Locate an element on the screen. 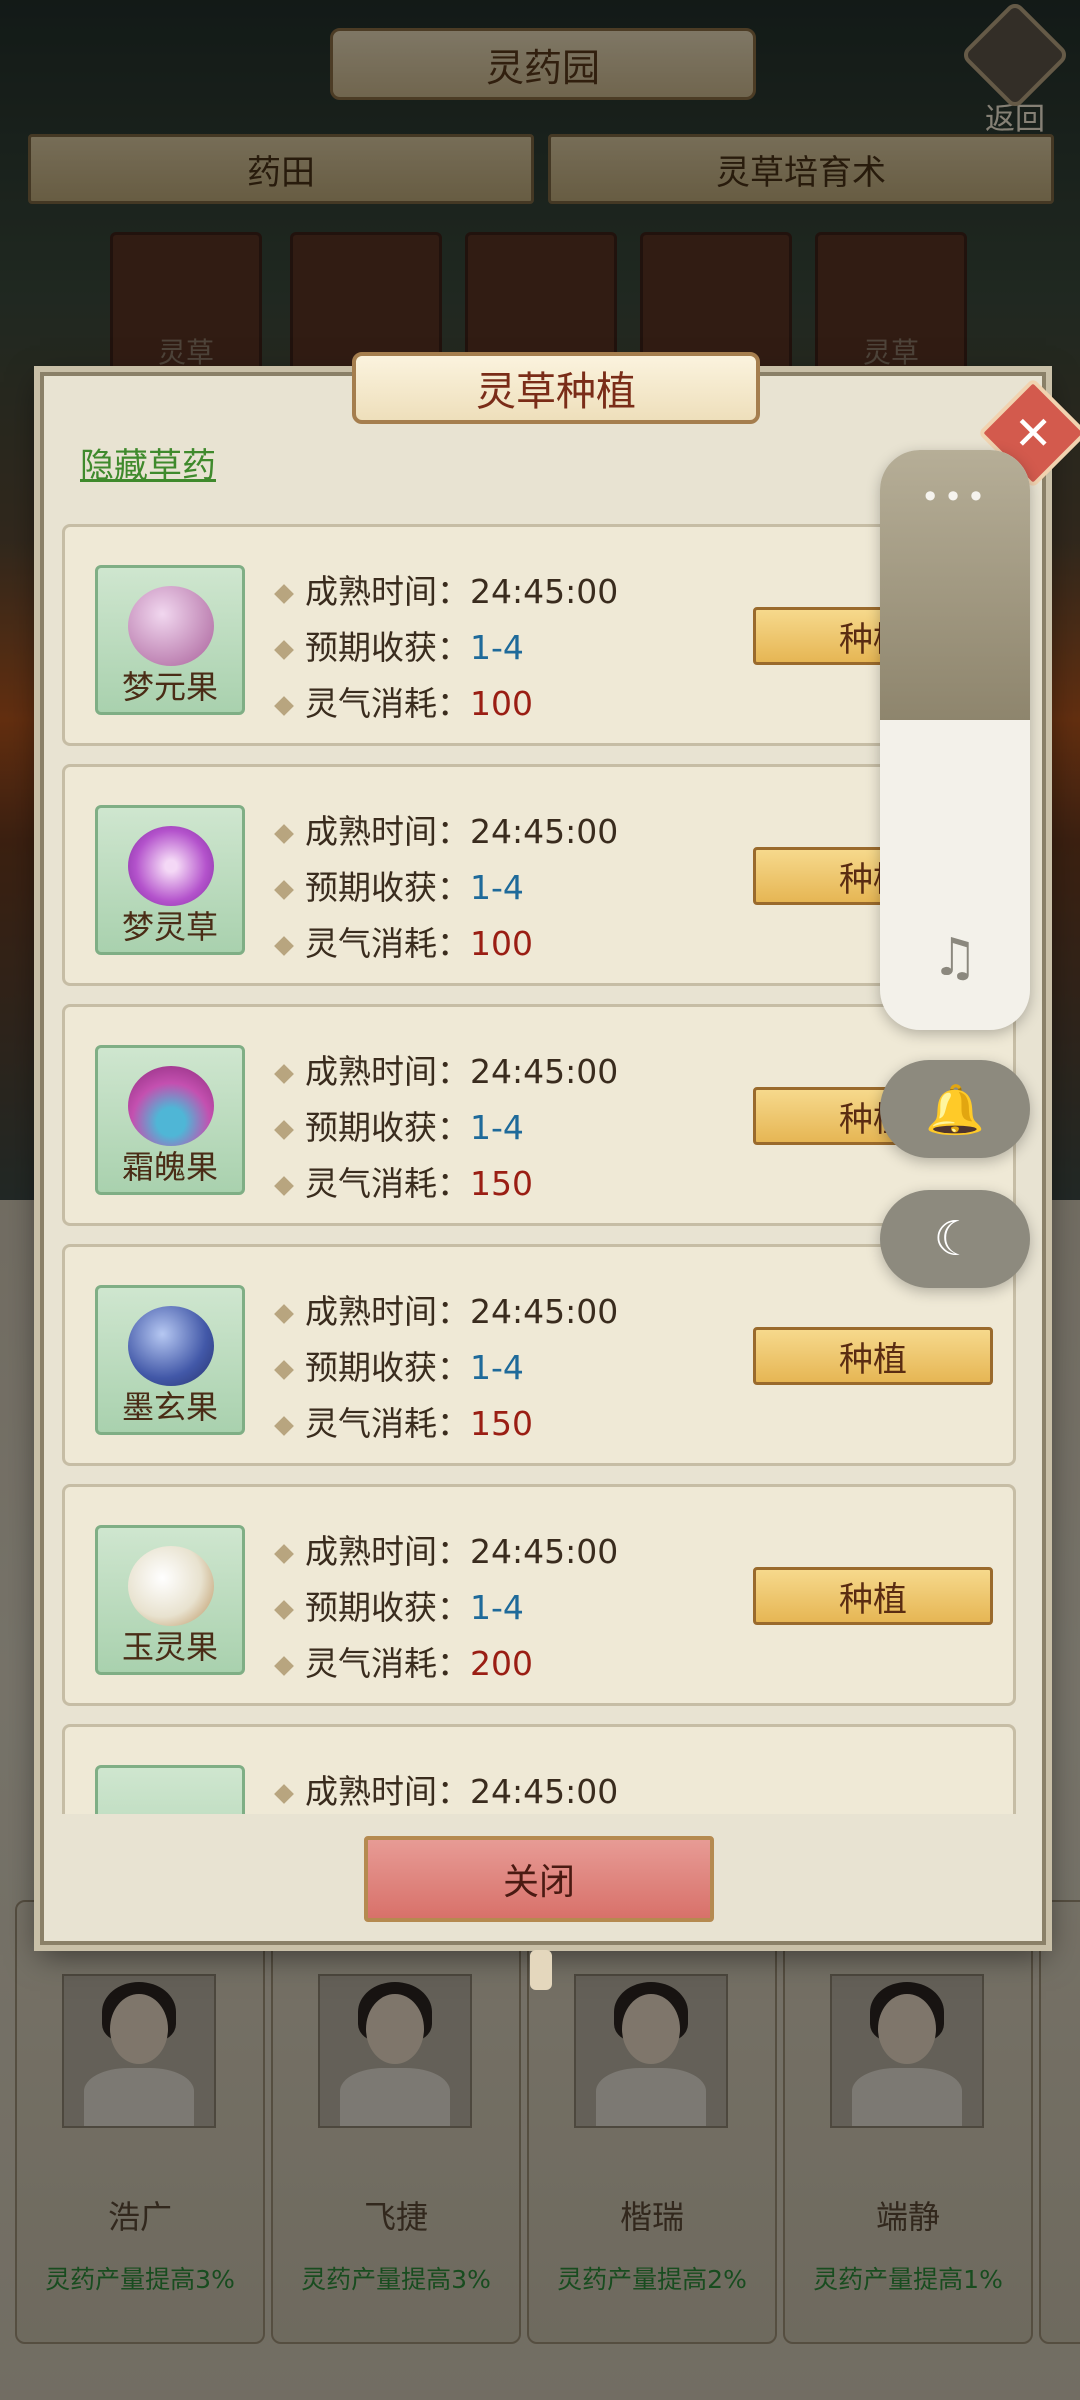  list-item: 梦灵草 成熟时间：24:45:00 预期收获：1-4 灵气消耗：100 种植 is located at coordinates (539, 875).